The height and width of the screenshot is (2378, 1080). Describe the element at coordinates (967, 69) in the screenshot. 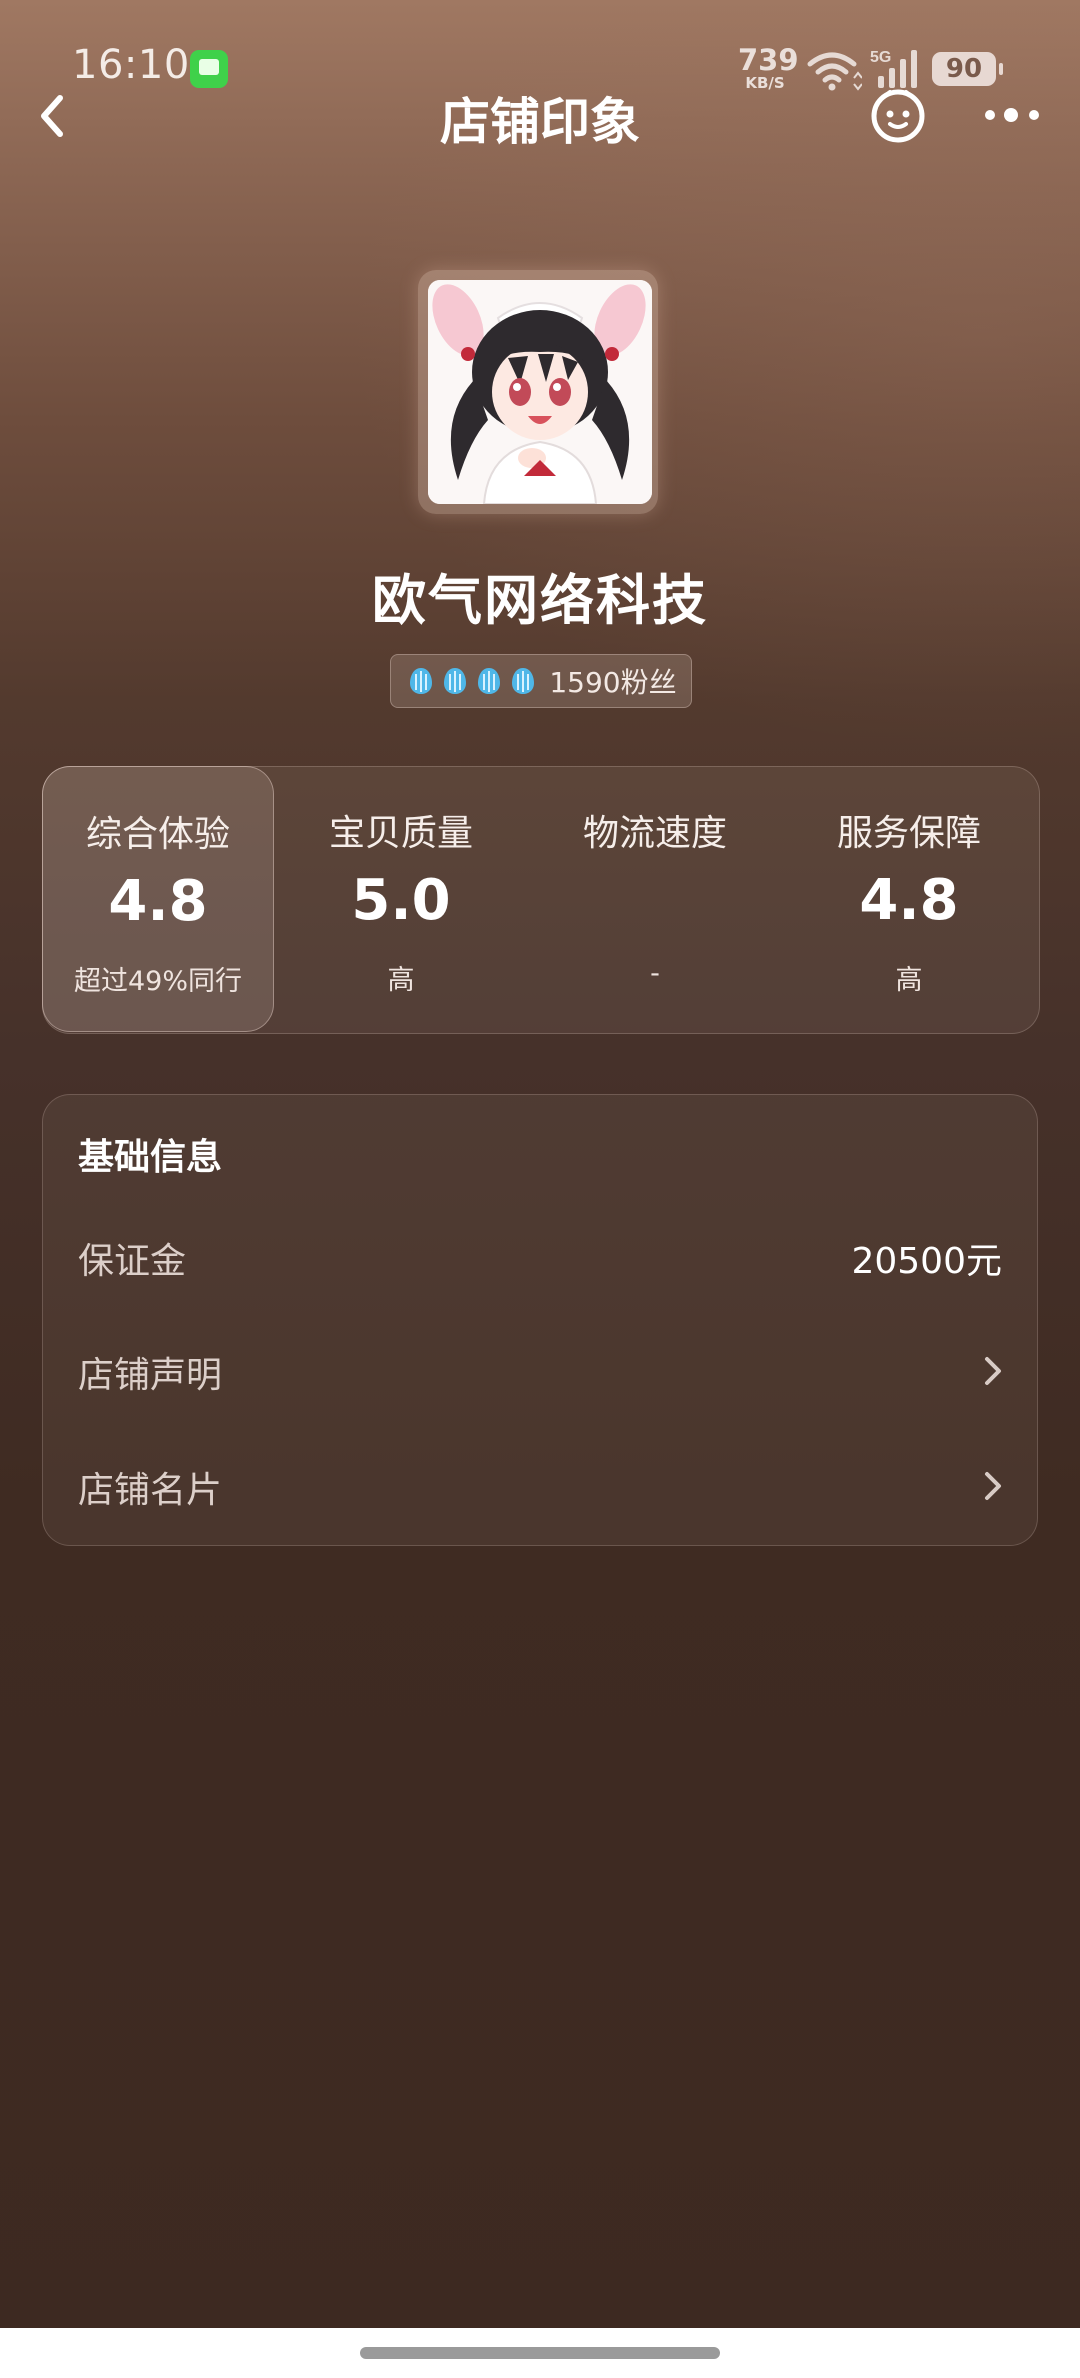

I see `battery-indicator: 90` at that location.